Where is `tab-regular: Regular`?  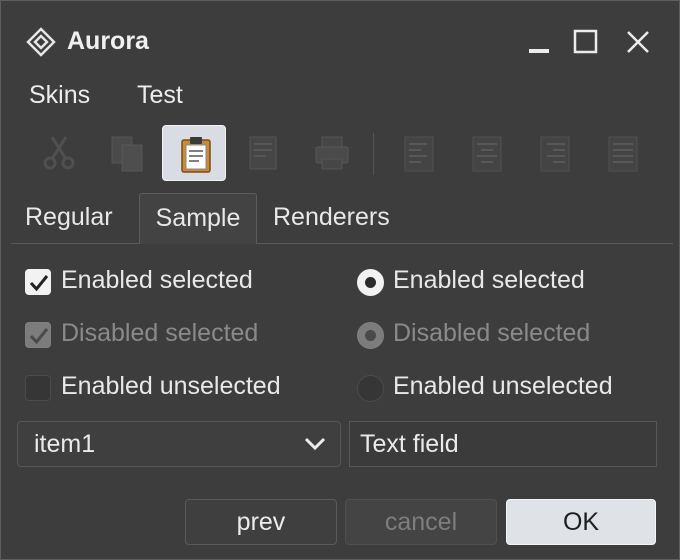
tab-regular: Regular is located at coordinates (69, 218).